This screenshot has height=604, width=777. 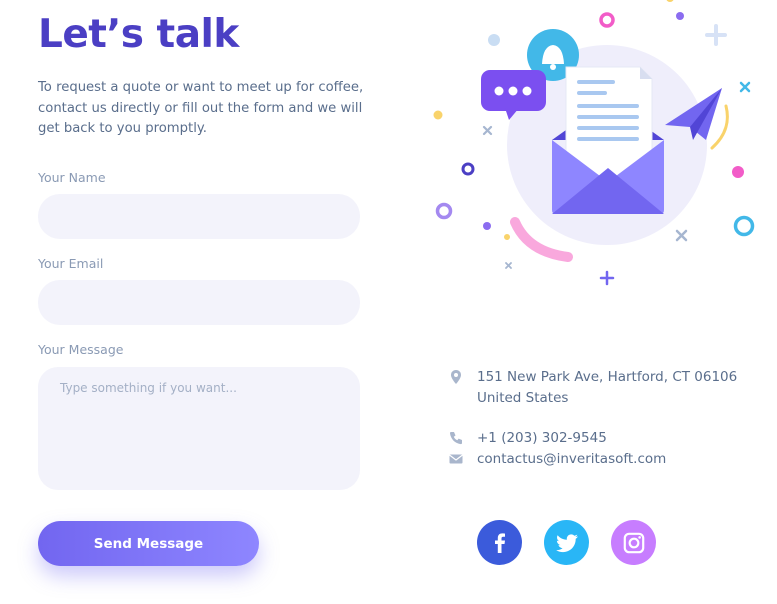 What do you see at coordinates (456, 459) in the screenshot?
I see `mail-icon` at bounding box center [456, 459].